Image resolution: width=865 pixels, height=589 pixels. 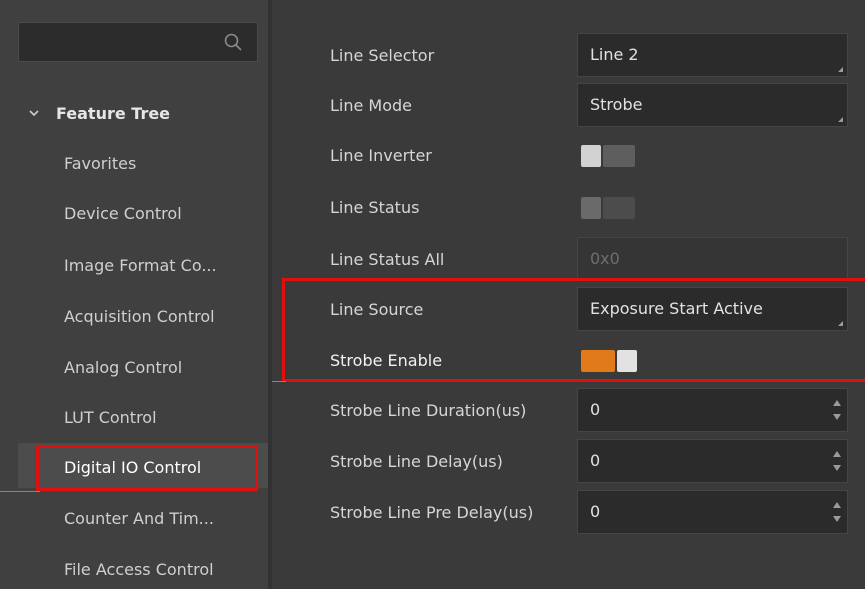 What do you see at coordinates (387, 259) in the screenshot?
I see `line-status-all-label: Line Status All` at bounding box center [387, 259].